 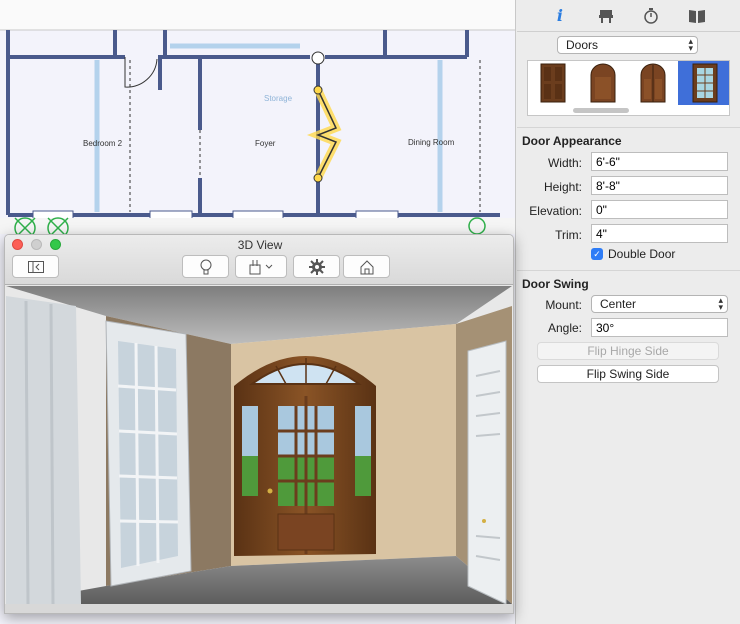 I want to click on arched-door-2-icon, so click(x=653, y=83).